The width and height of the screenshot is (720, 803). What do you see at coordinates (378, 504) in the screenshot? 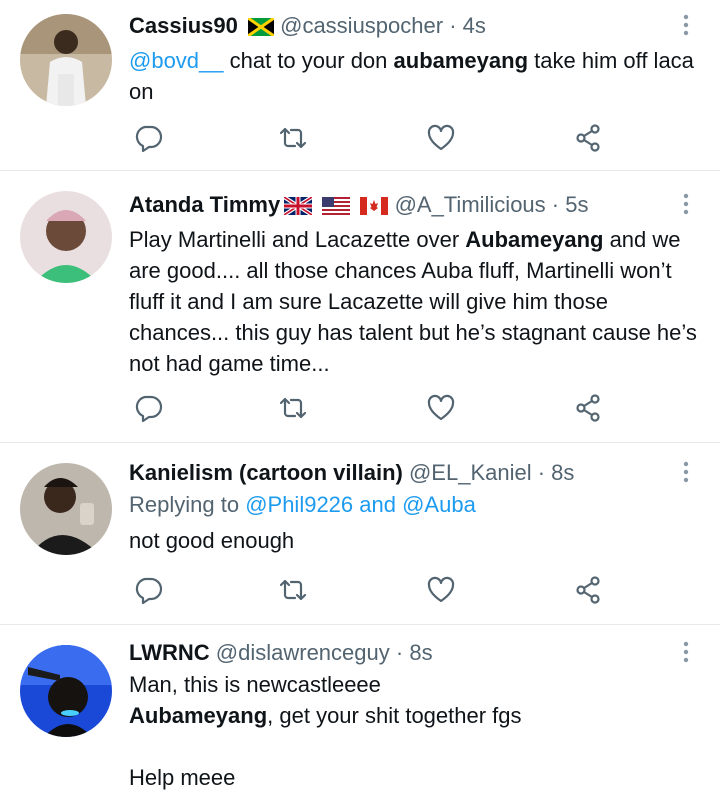
I see `reply-and: and` at bounding box center [378, 504].